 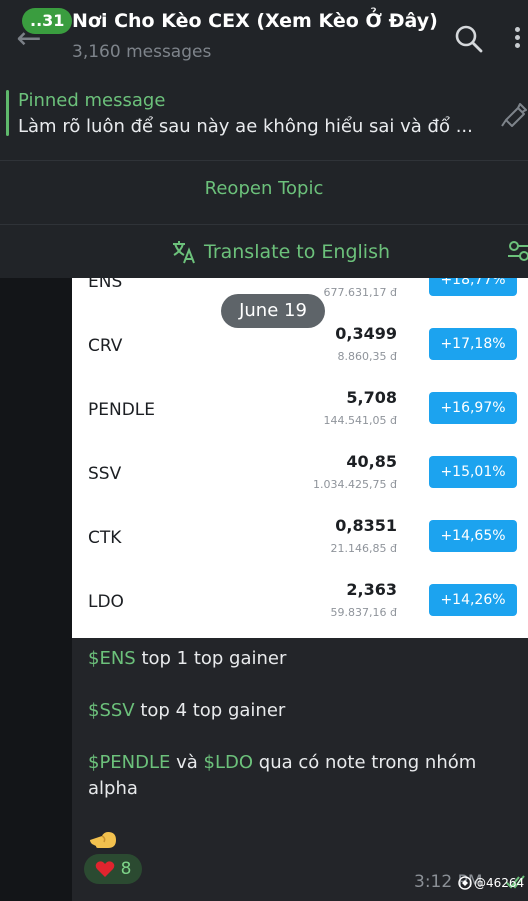 I want to click on gainer-symbol: CTK, so click(x=105, y=538).